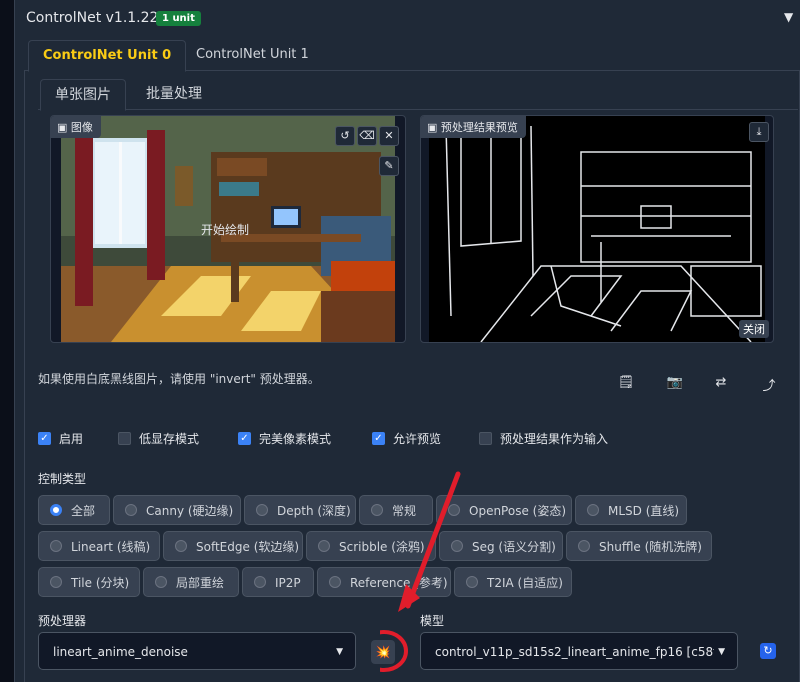 The width and height of the screenshot is (800, 682). I want to click on new-canvas-icon: 🗒, so click(626, 385).